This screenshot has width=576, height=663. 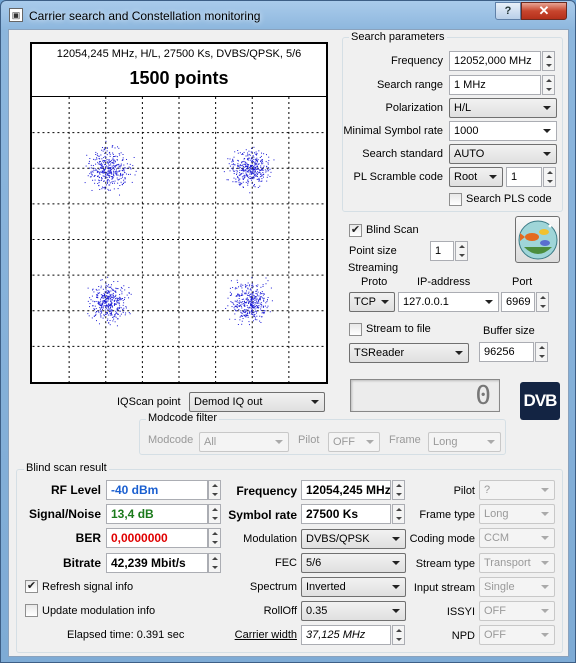 I want to click on port-input: 6969, so click(x=518, y=302).